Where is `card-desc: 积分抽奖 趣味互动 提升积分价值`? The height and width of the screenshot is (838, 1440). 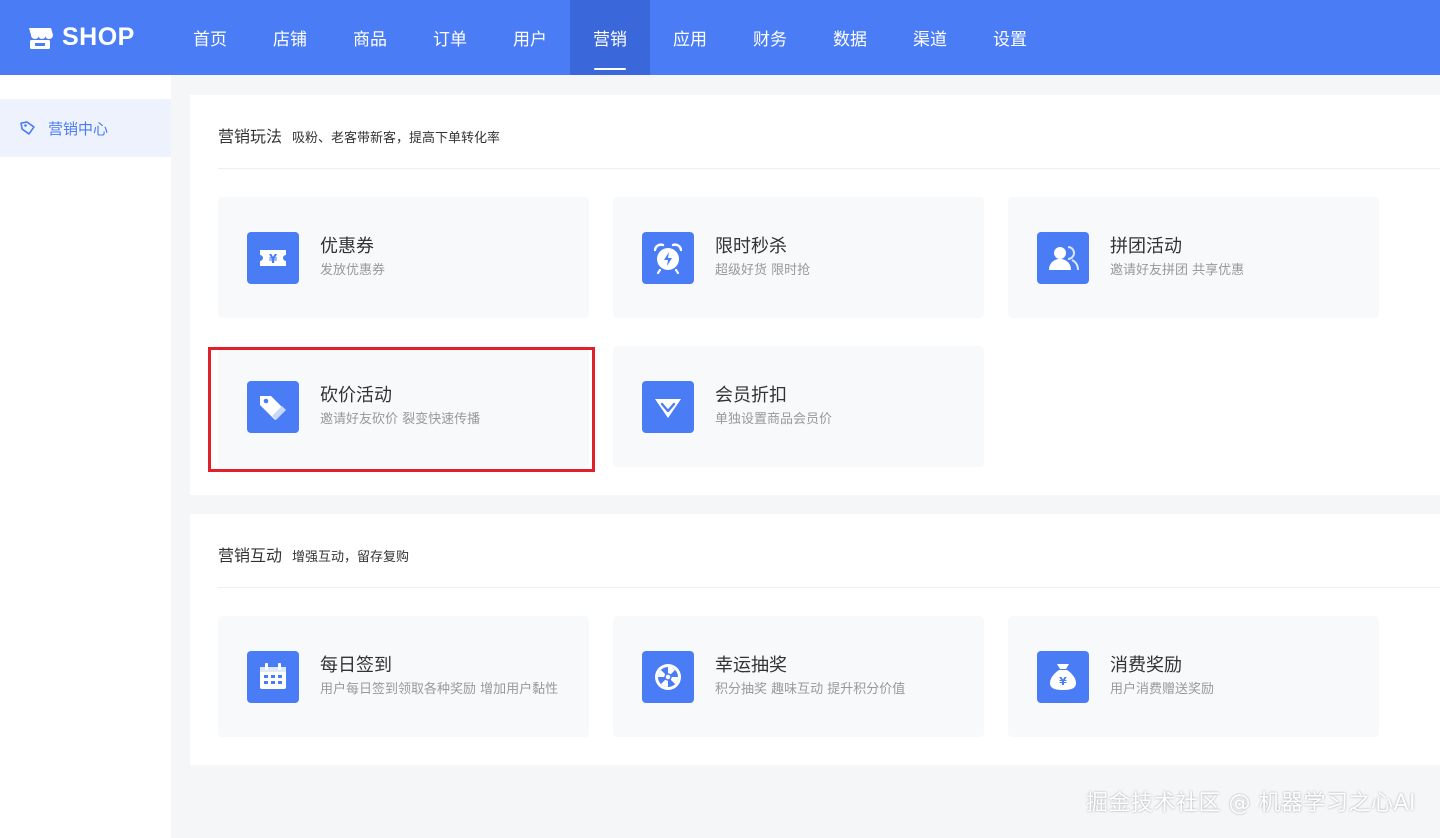
card-desc: 积分抽奖 趣味互动 提升积分价值 is located at coordinates (810, 689).